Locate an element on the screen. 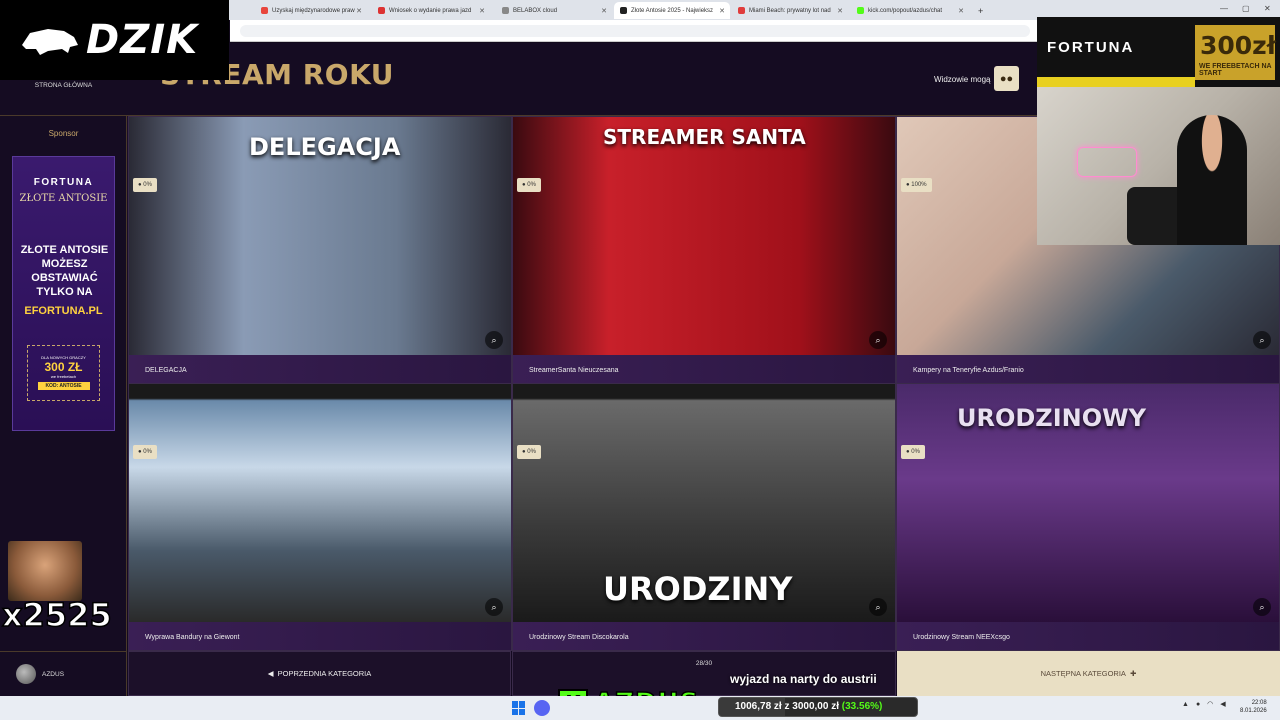 The width and height of the screenshot is (1280, 720). brand-text: DZIK is located at coordinates (142, 40).